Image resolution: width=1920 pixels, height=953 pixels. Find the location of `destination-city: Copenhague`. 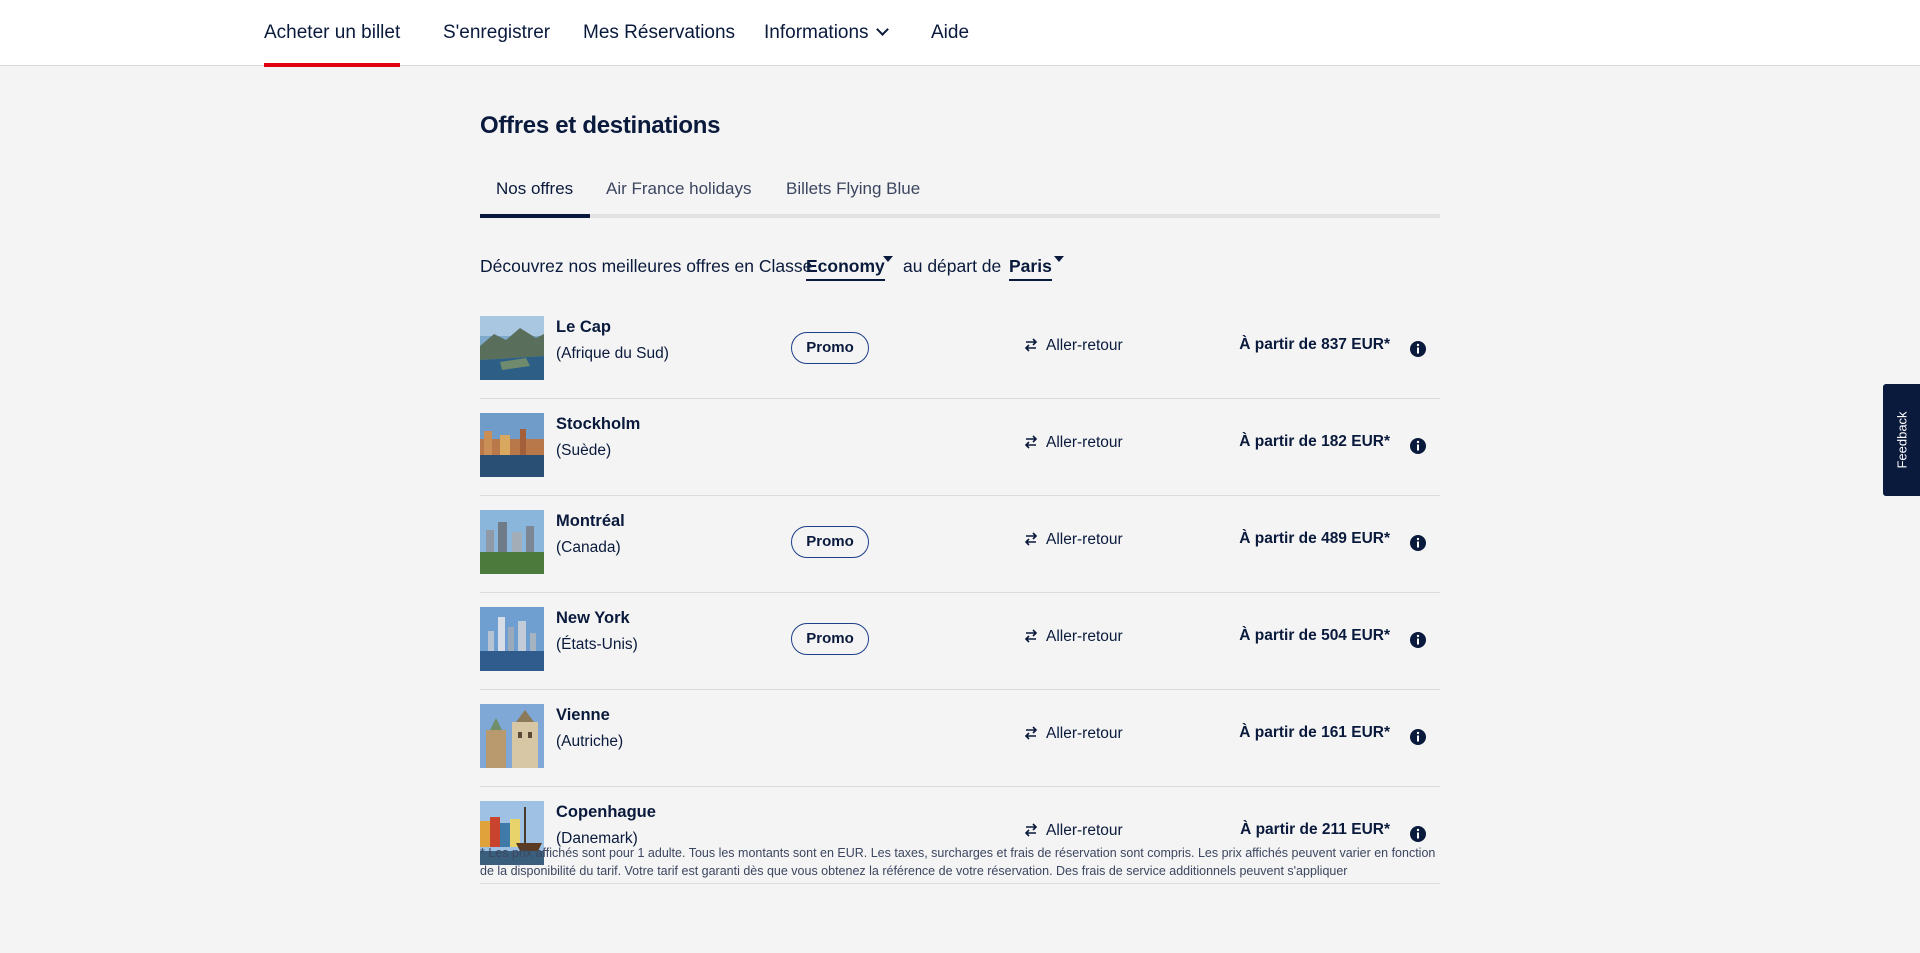

destination-city: Copenhague is located at coordinates (606, 812).